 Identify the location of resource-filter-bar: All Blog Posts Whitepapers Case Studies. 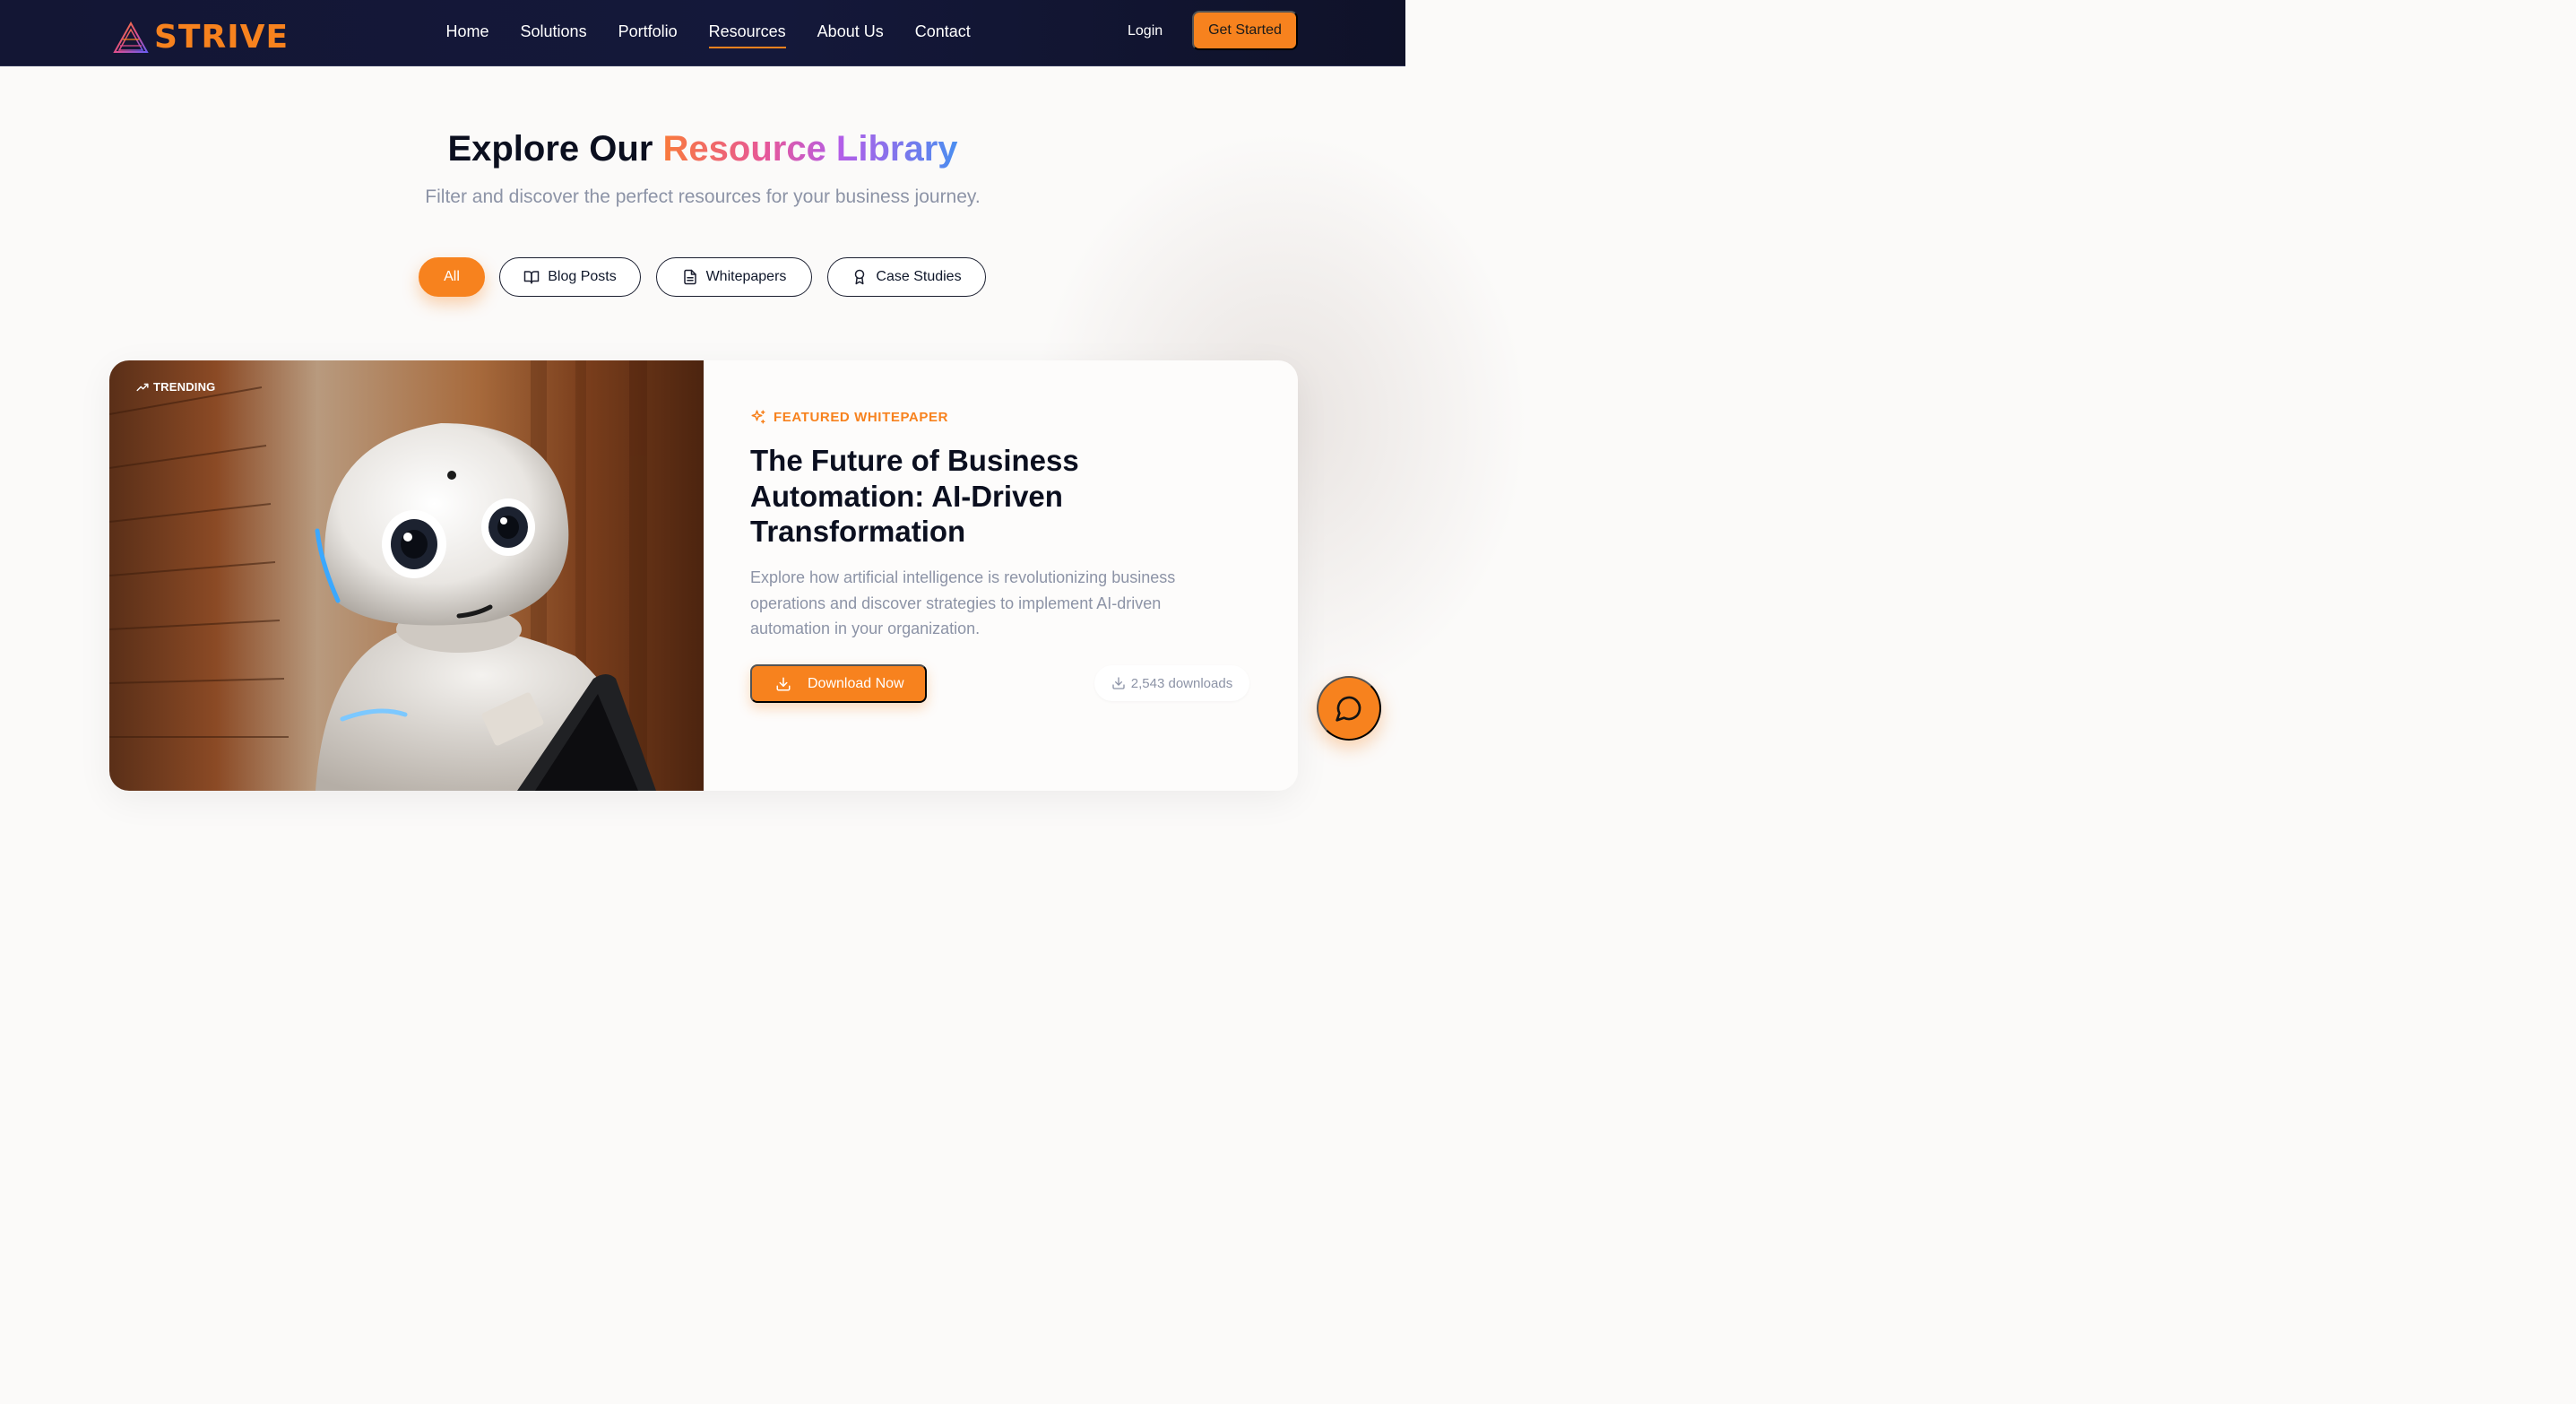
(702, 278).